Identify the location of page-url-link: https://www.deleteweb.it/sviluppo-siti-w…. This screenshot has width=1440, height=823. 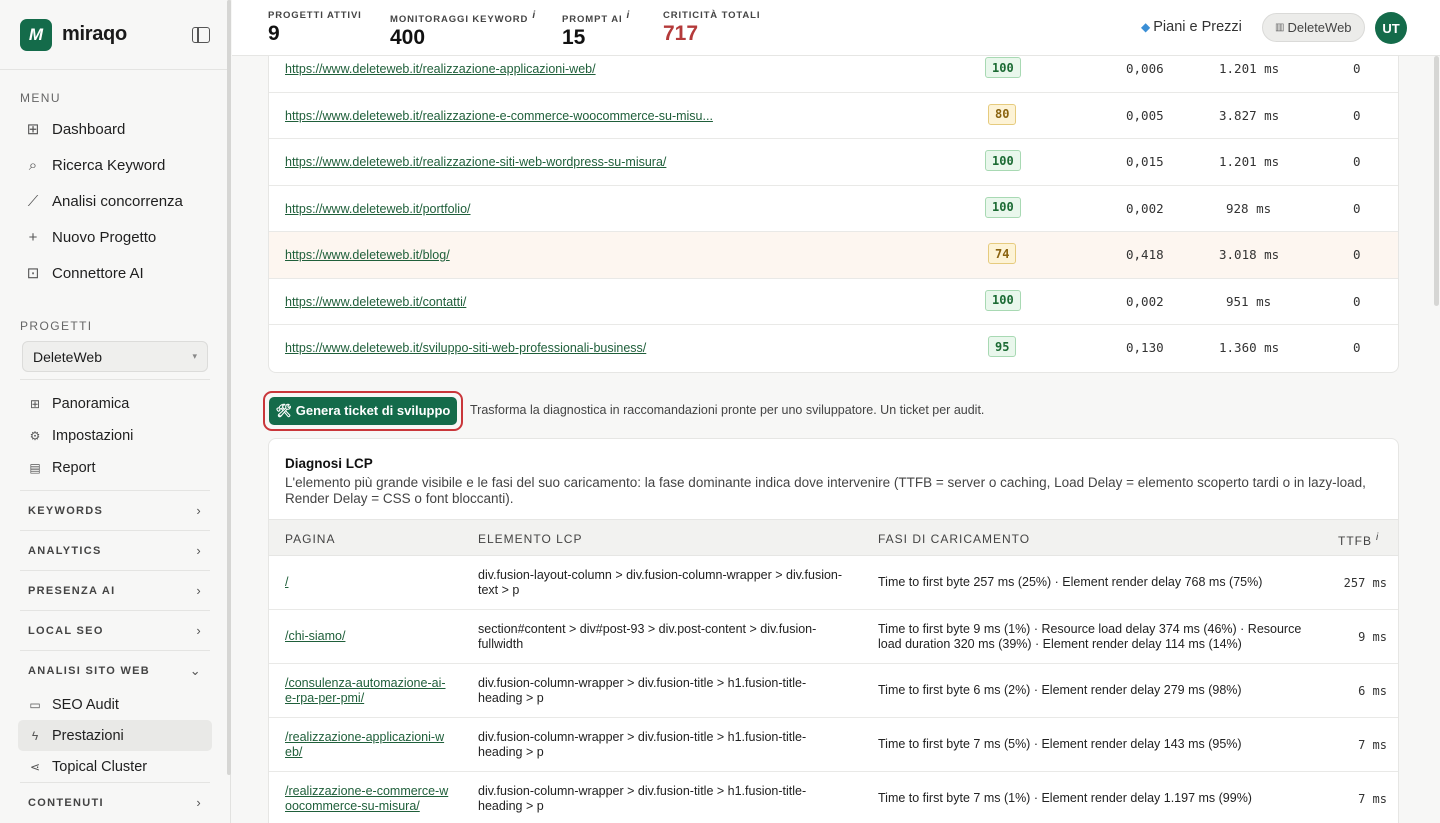
(465, 348).